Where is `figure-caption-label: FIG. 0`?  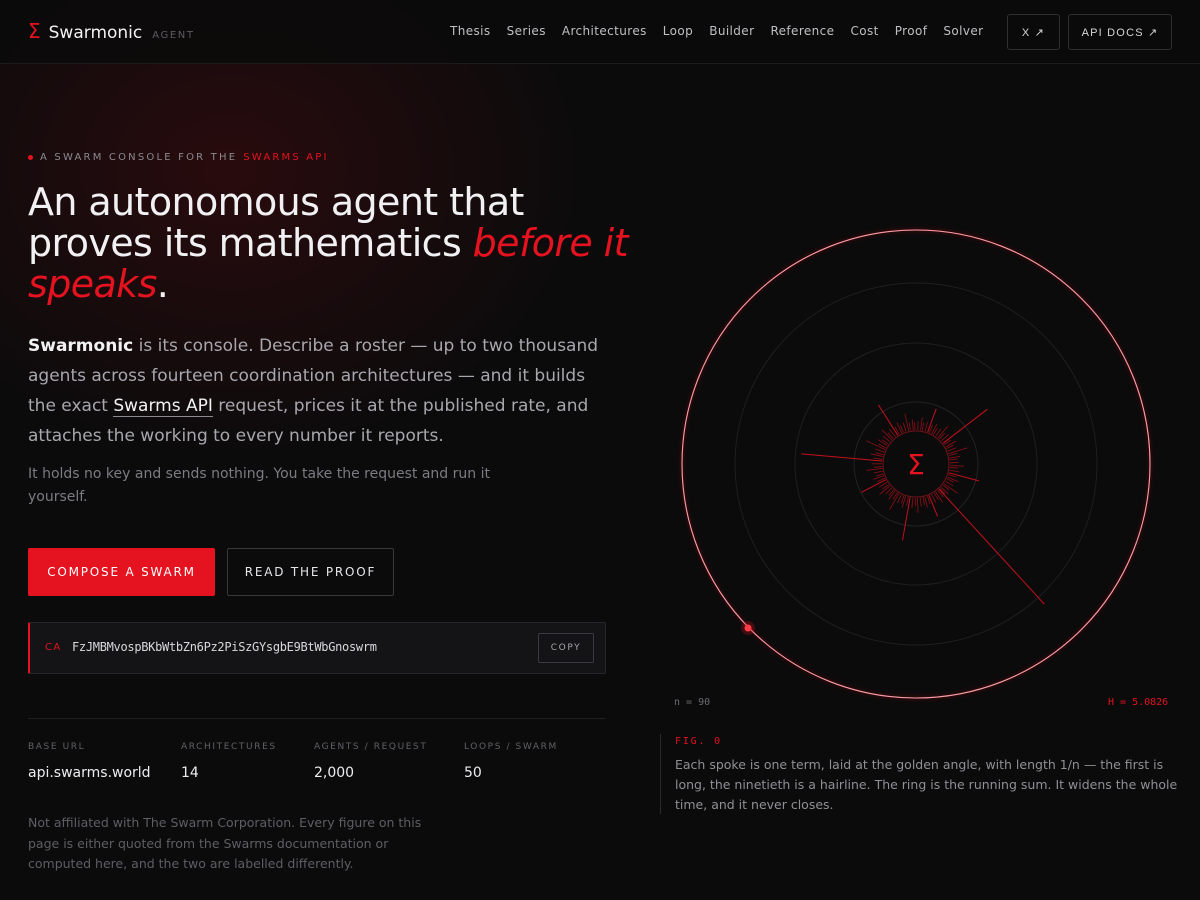 figure-caption-label: FIG. 0 is located at coordinates (698, 741).